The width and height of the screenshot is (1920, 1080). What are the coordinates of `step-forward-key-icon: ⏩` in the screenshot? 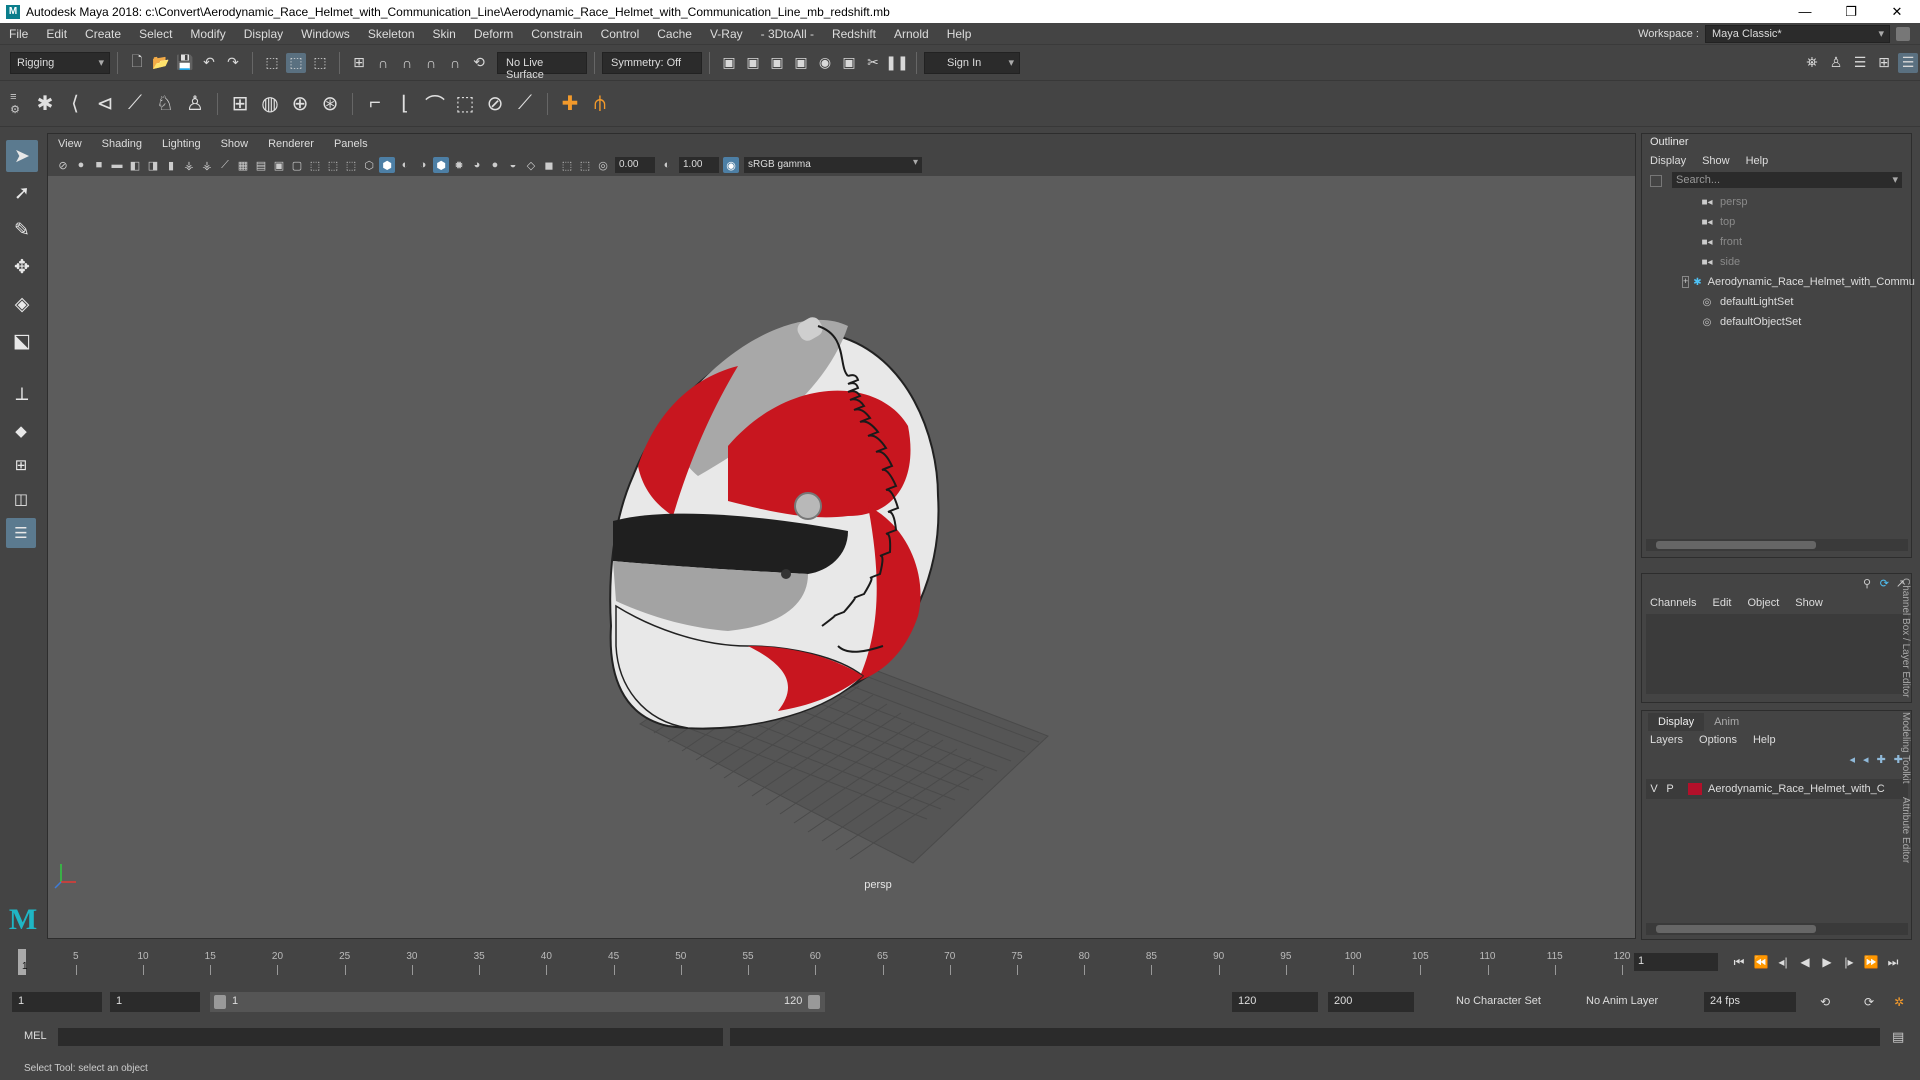 It's located at (1871, 962).